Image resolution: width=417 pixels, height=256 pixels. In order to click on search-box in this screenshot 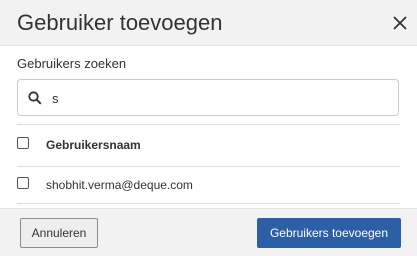, I will do `click(208, 97)`.